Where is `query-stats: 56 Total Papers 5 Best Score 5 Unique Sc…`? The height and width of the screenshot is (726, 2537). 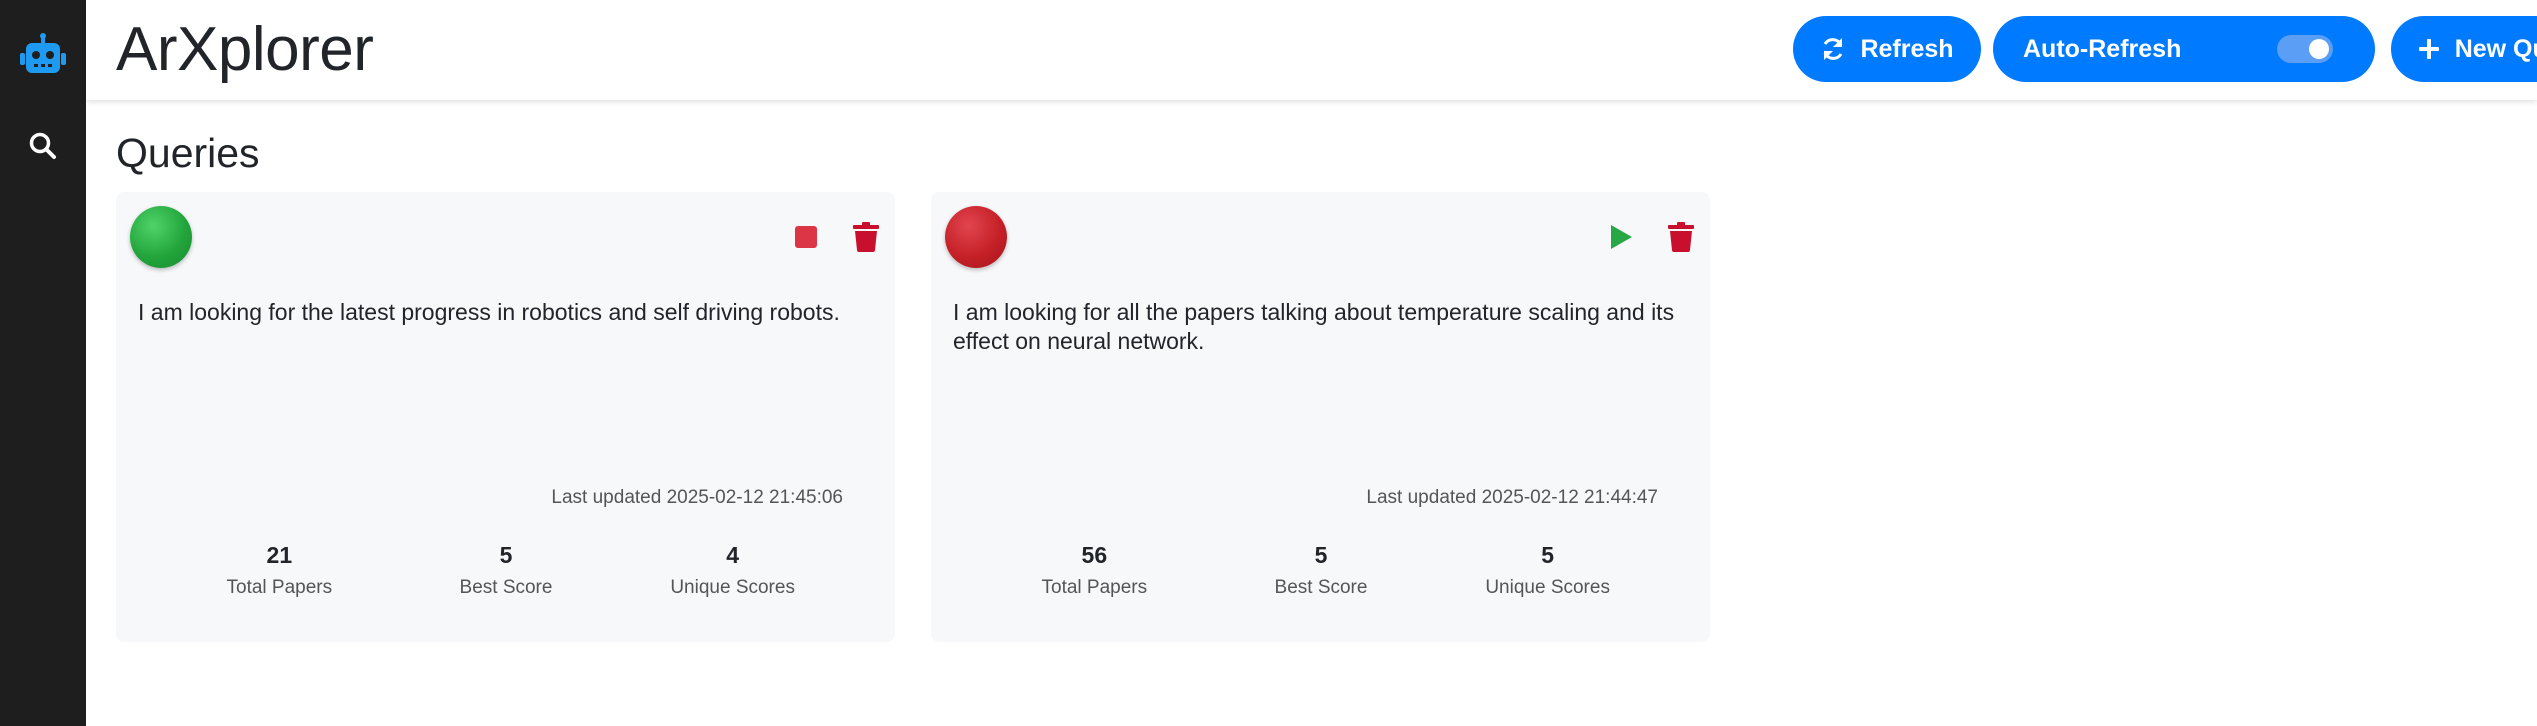 query-stats: 56 Total Papers 5 Best Score 5 Unique Sc… is located at coordinates (1321, 570).